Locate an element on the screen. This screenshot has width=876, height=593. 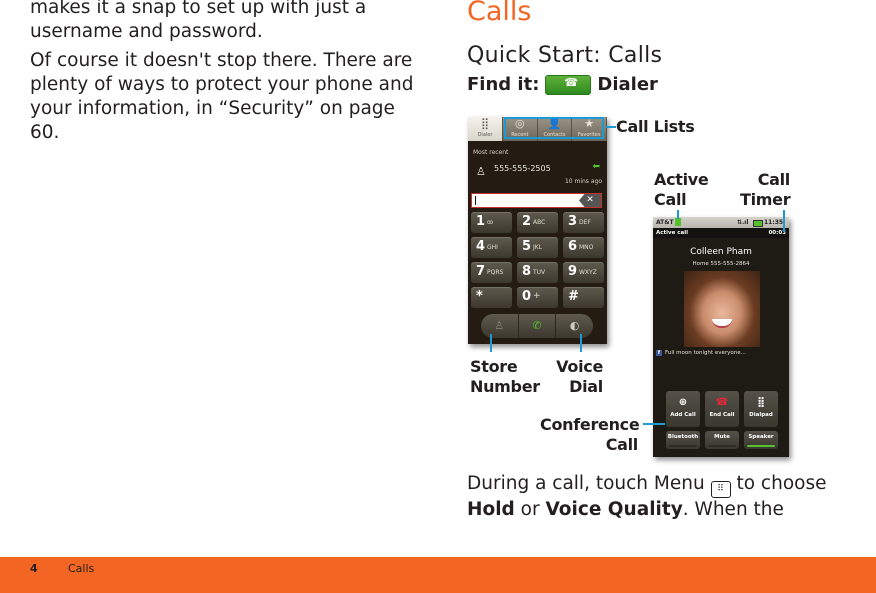
backspace-icon: ✕ is located at coordinates (590, 200).